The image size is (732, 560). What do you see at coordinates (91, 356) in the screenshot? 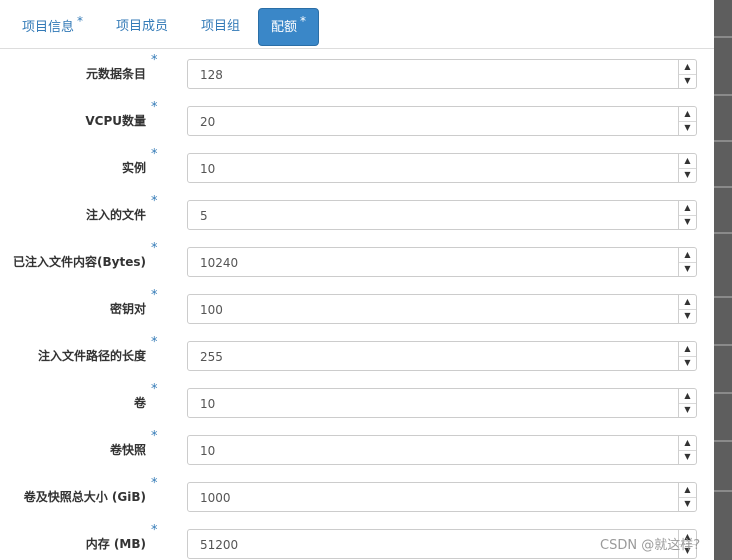
I see `field-label: 注入文件路径的长度` at bounding box center [91, 356].